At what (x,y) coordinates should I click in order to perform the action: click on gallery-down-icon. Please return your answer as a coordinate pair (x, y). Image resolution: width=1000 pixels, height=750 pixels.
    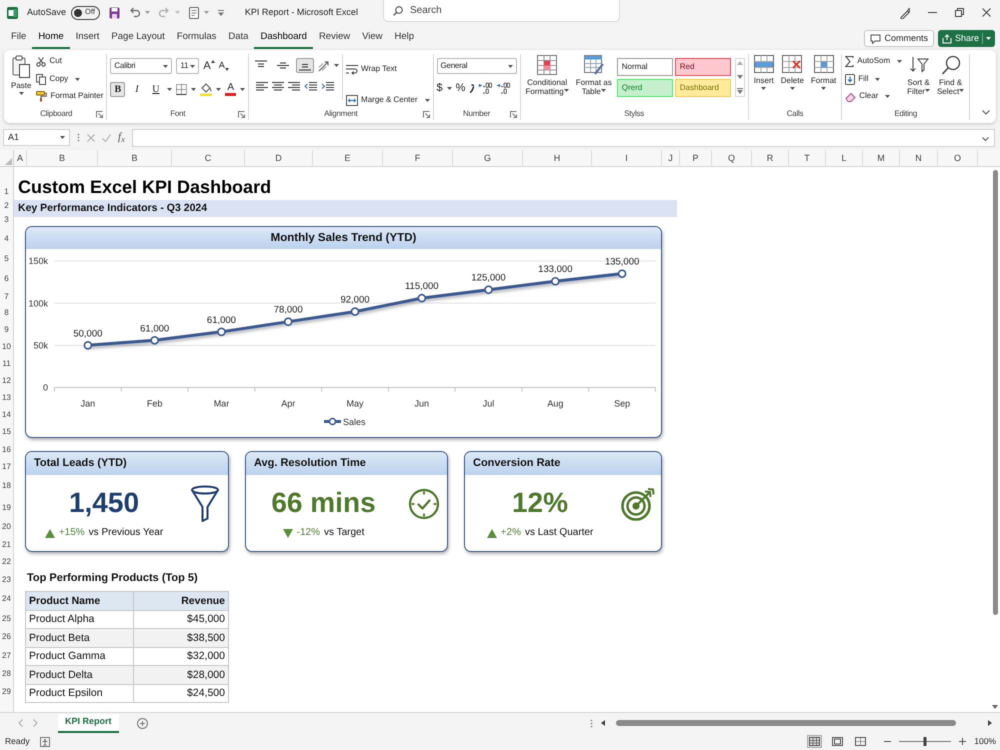
    Looking at the image, I should click on (739, 76).